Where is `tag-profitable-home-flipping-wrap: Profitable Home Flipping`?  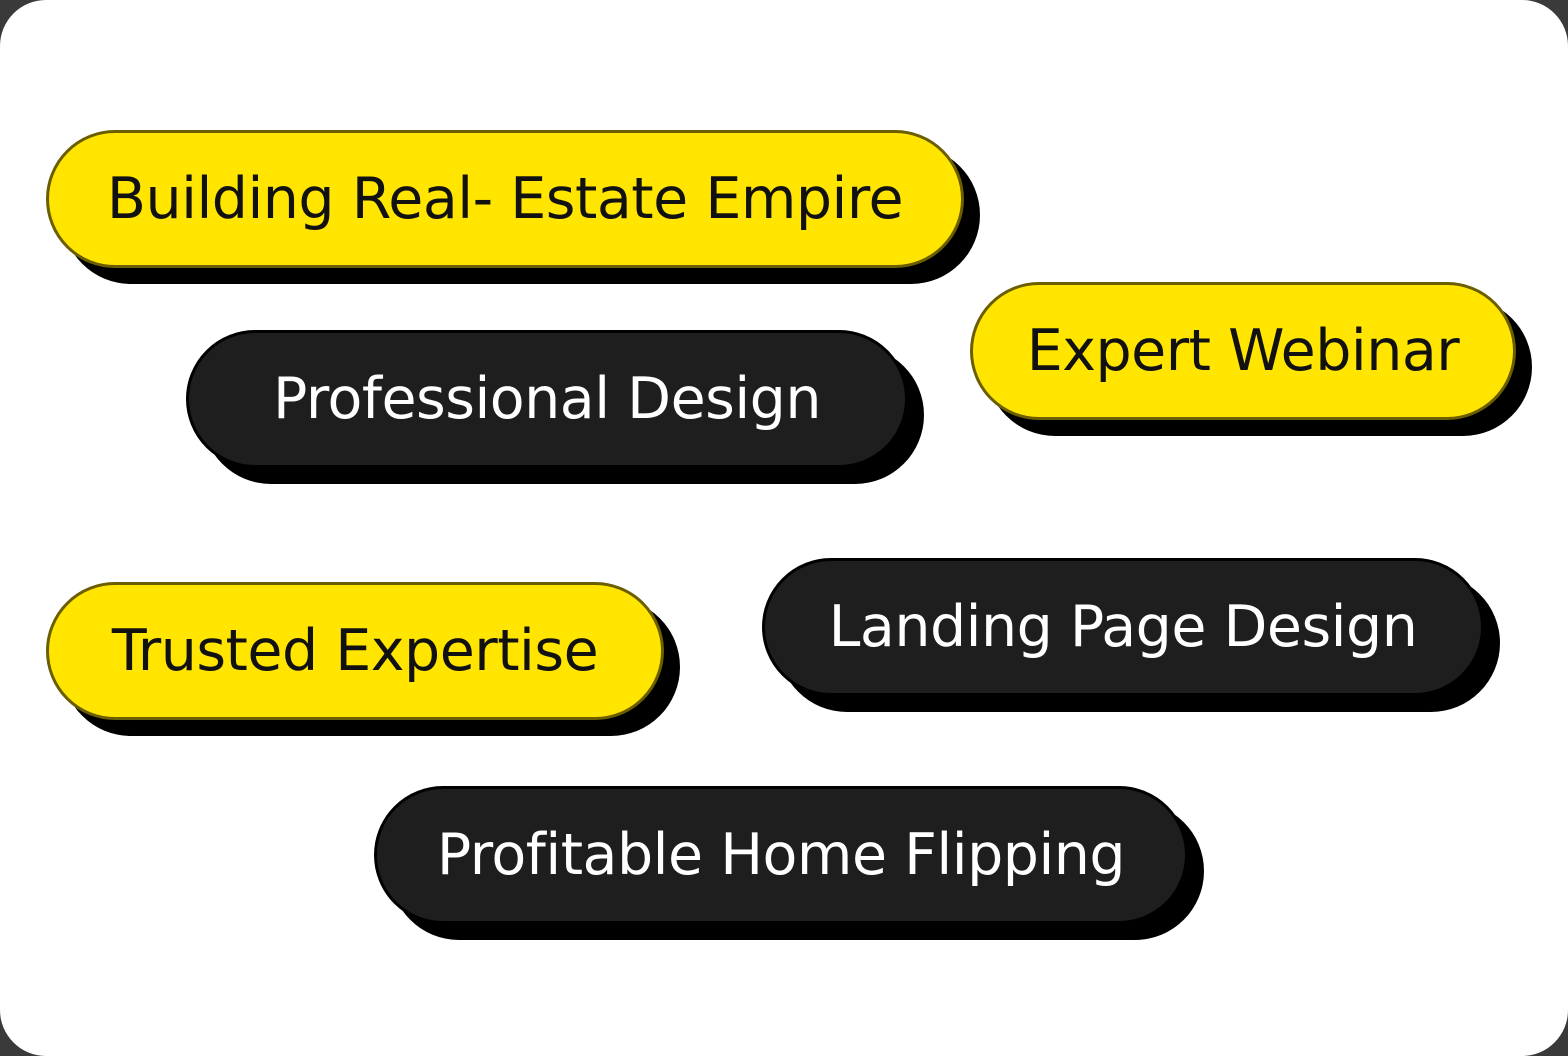
tag-profitable-home-flipping-wrap: Profitable Home Flipping is located at coordinates (789, 863).